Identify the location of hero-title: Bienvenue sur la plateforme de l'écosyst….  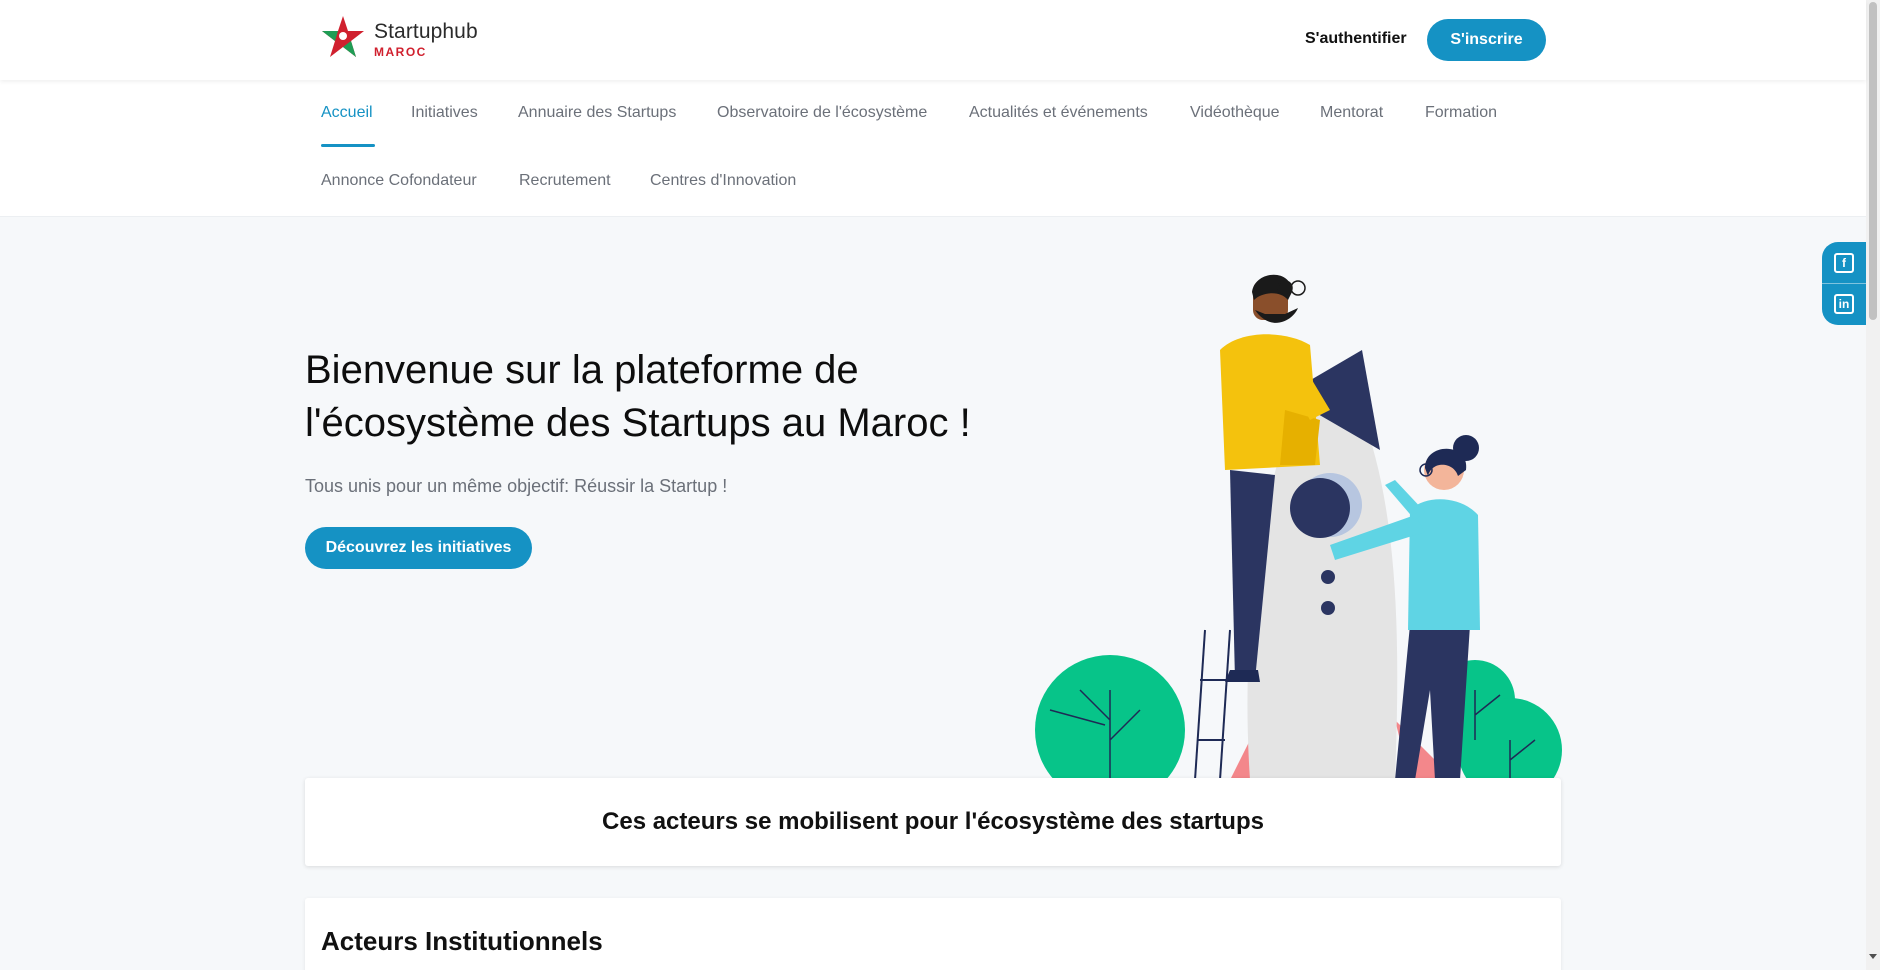
(665, 397).